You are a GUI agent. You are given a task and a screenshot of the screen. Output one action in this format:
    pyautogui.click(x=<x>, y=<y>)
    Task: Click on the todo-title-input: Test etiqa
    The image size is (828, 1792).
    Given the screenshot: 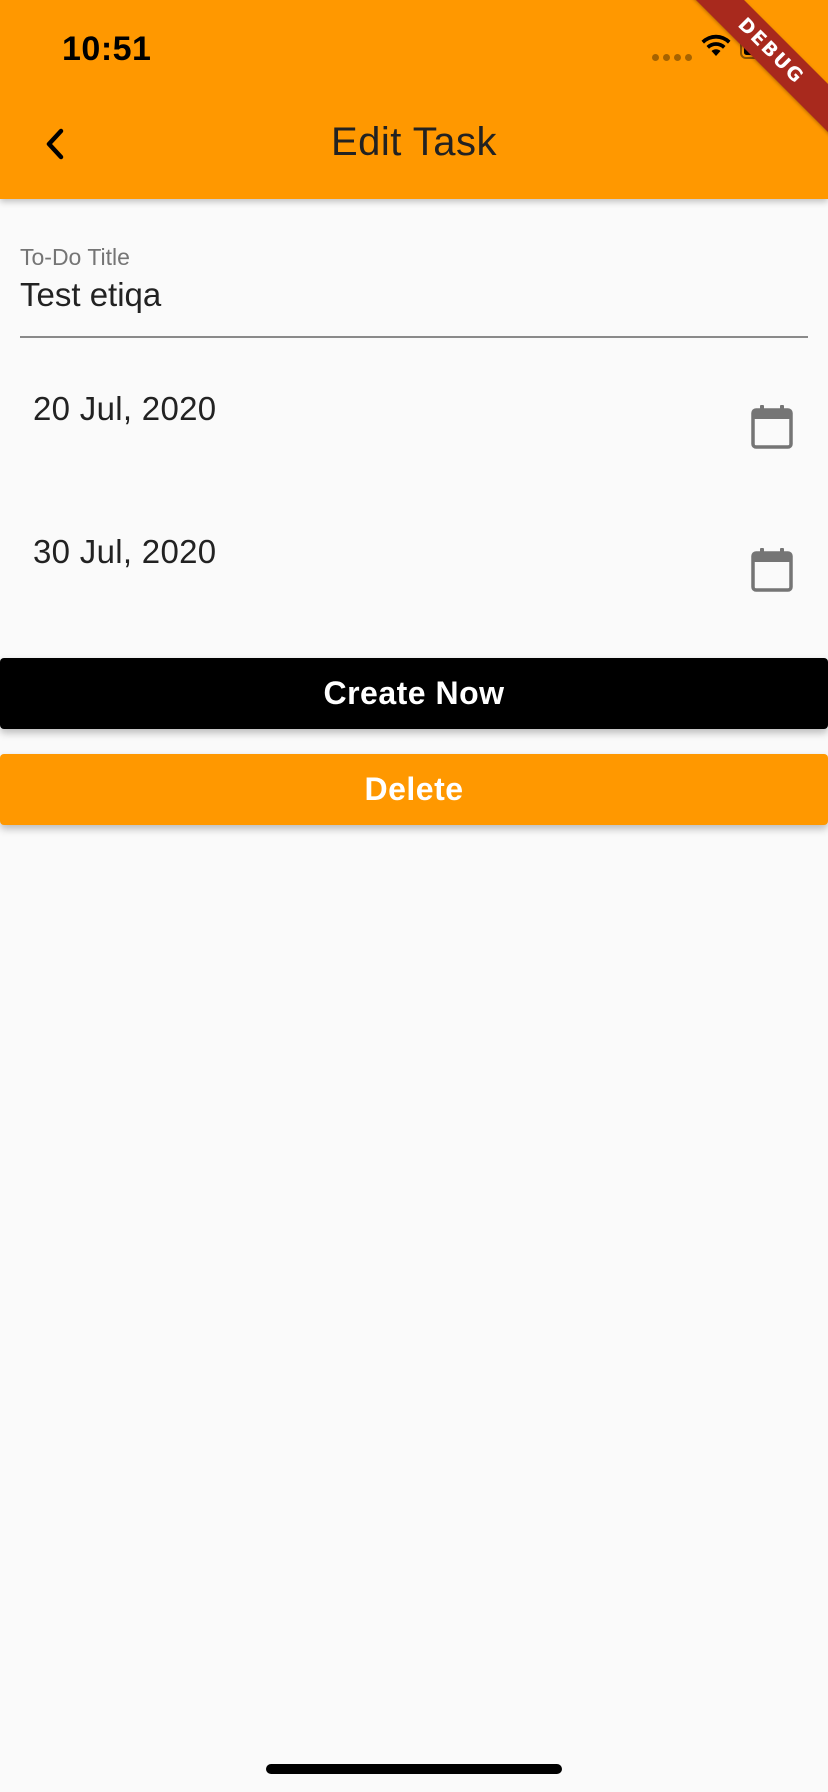 What is the action you would take?
    pyautogui.click(x=90, y=295)
    